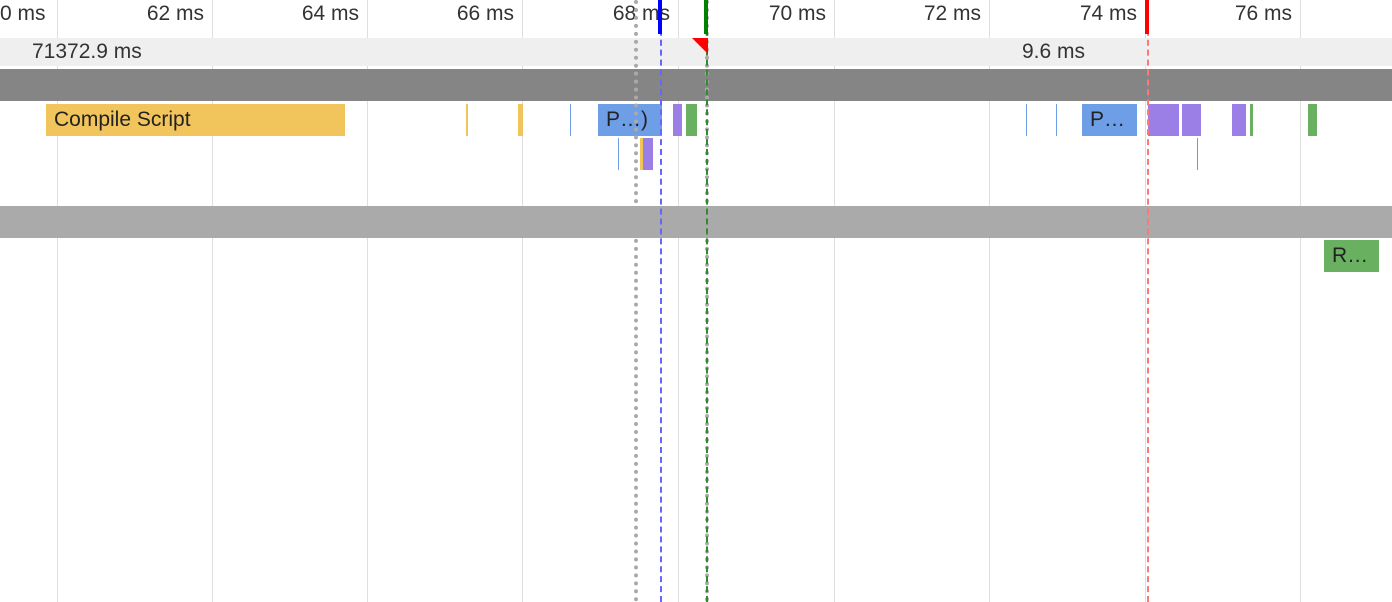 This screenshot has height=602, width=1392. Describe the element at coordinates (952, 13) in the screenshot. I see `ruler-tick: 72 ms` at that location.